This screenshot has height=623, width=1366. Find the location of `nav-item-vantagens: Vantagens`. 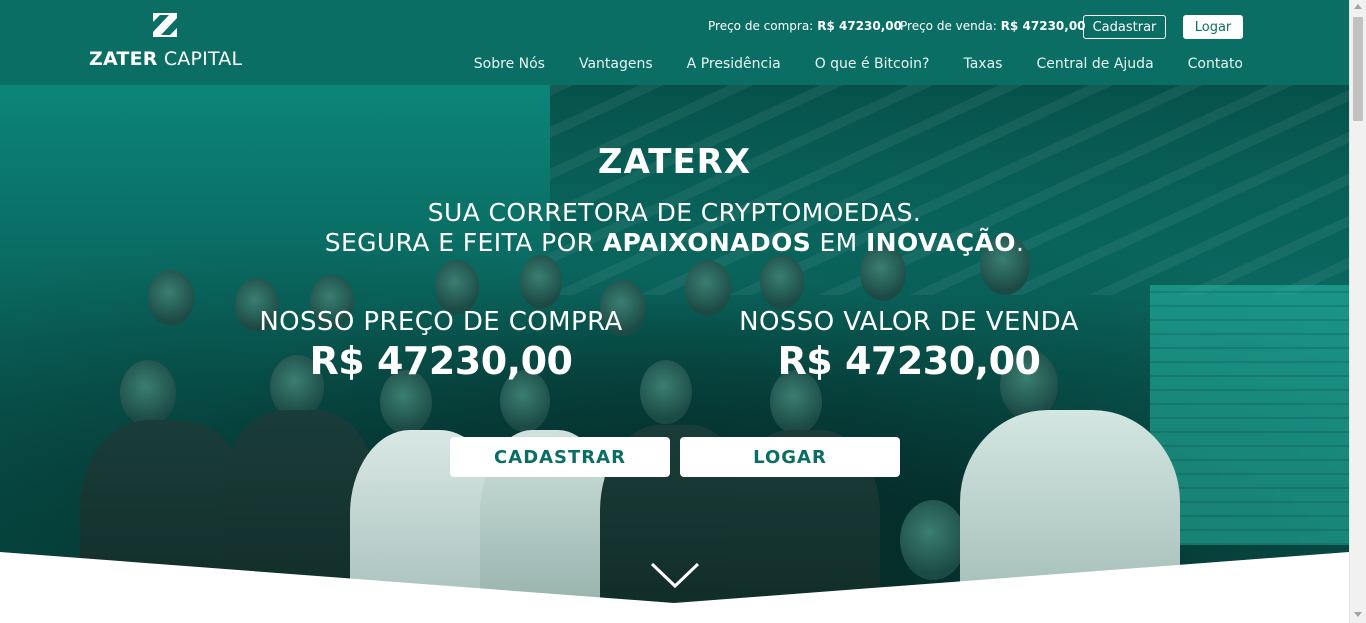

nav-item-vantagens: Vantagens is located at coordinates (616, 64).